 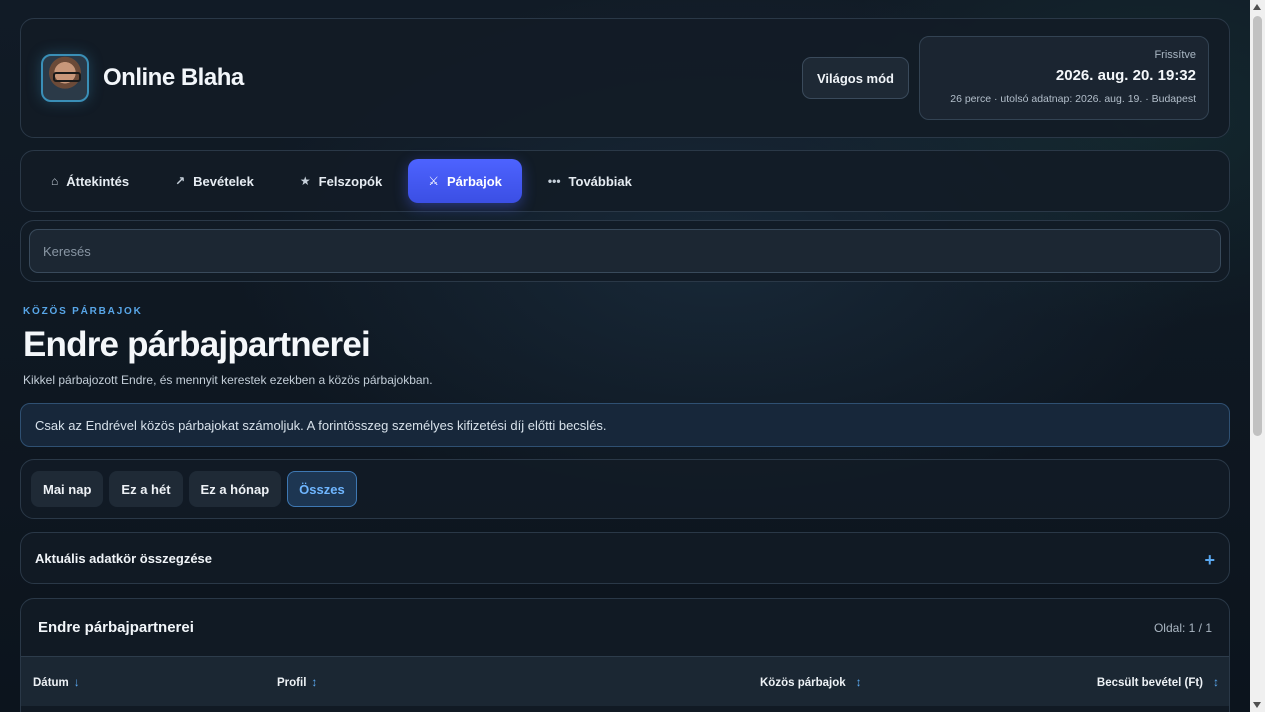 I want to click on more-dots-icon: •••, so click(x=554, y=181).